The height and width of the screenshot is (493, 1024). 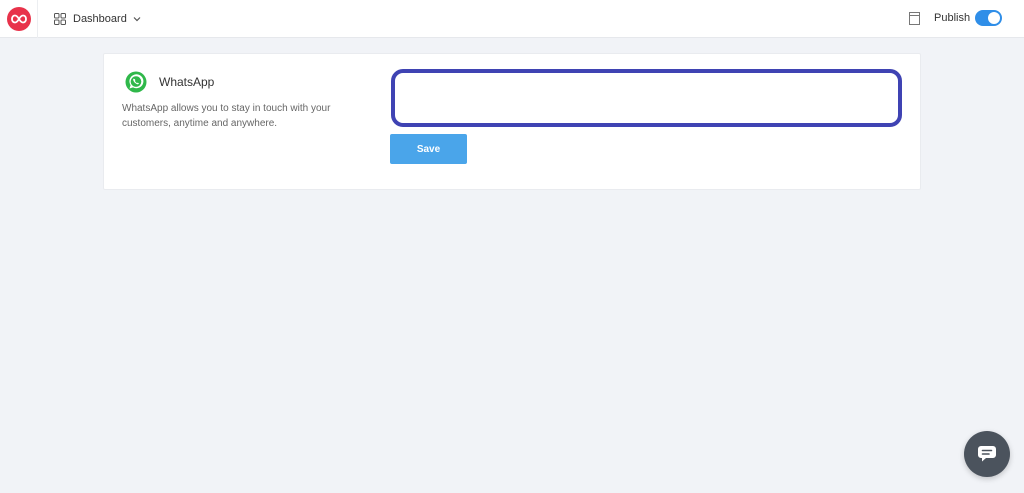 I want to click on publish-toggle, so click(x=988, y=18).